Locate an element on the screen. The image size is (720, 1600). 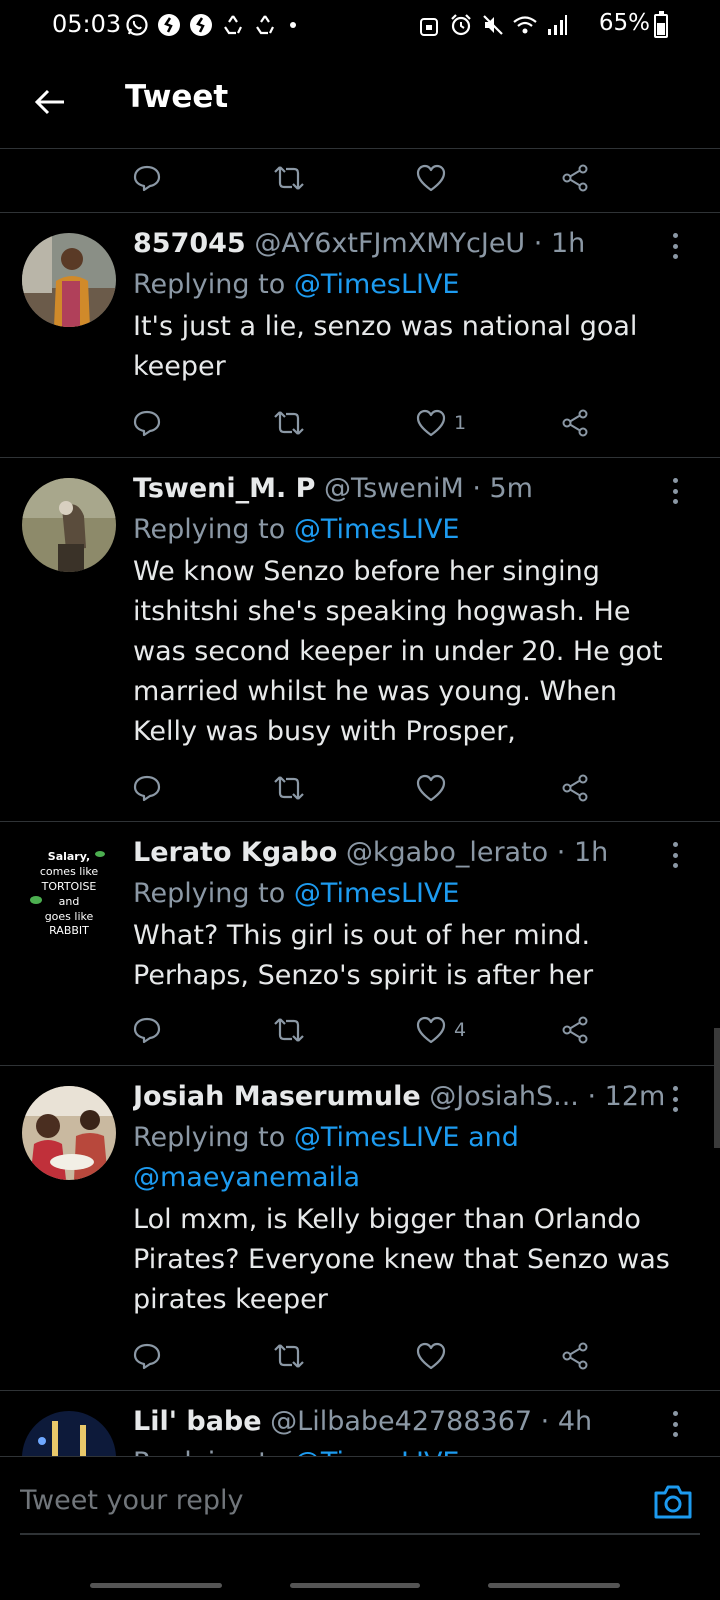
mute-icon is located at coordinates (493, 25).